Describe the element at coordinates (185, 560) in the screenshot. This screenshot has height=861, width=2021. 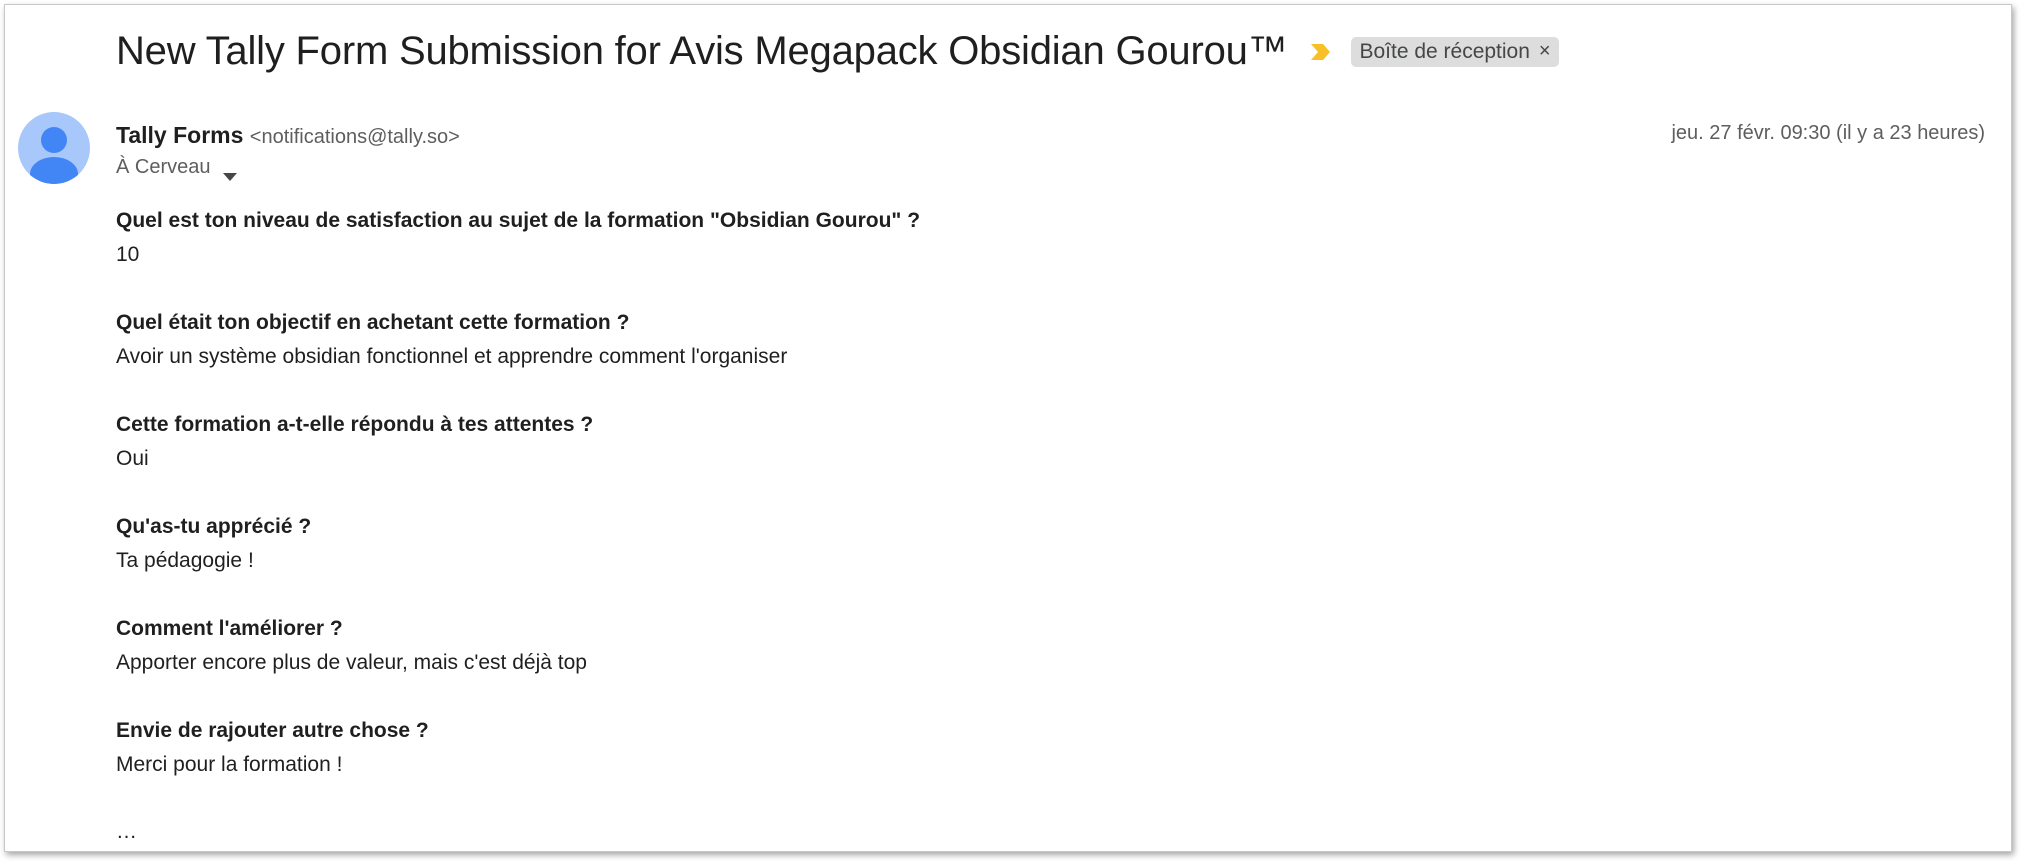
I see `form-answer: Ta pédagogie !` at that location.